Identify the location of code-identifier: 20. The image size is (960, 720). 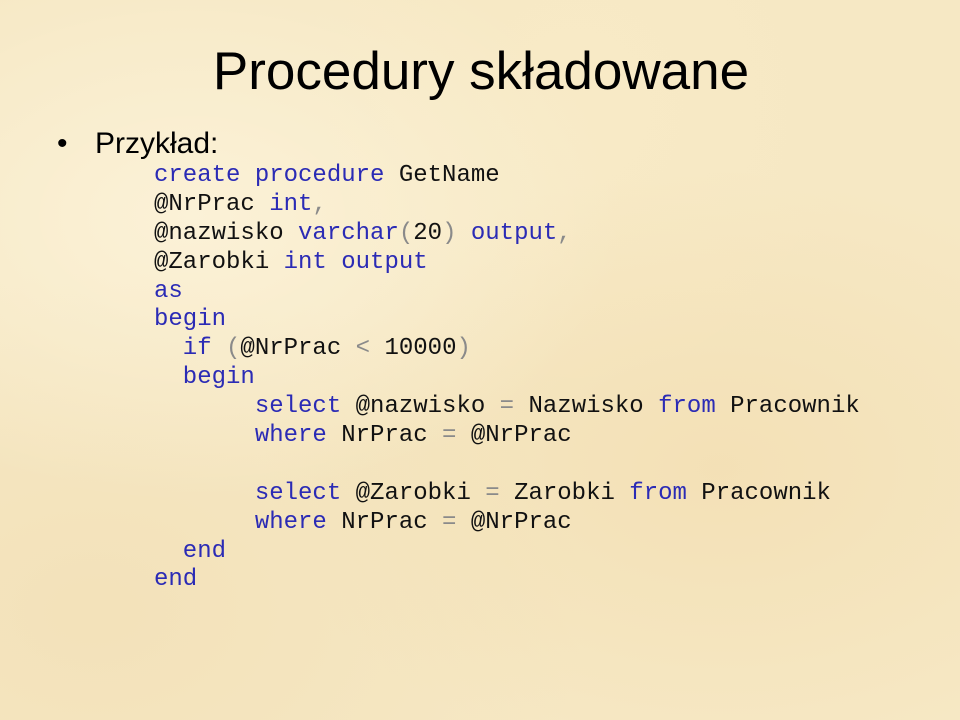
(428, 233).